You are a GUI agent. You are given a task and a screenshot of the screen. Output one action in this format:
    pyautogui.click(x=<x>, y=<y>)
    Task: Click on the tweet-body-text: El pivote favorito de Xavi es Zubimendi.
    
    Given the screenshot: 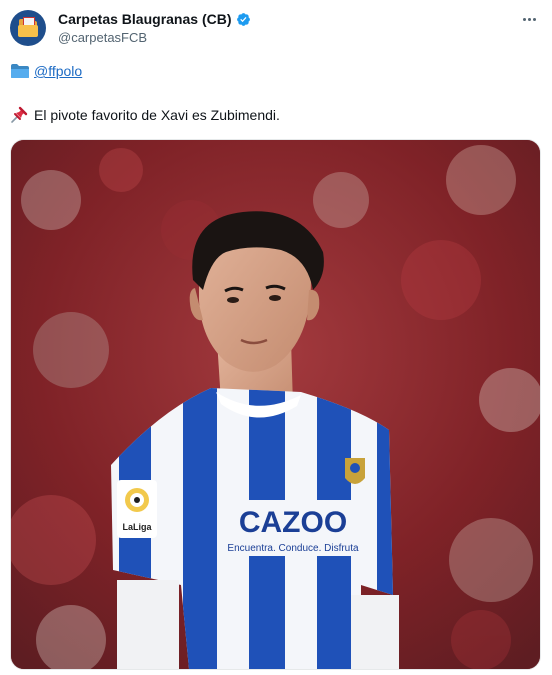 What is the action you would take?
    pyautogui.click(x=157, y=115)
    